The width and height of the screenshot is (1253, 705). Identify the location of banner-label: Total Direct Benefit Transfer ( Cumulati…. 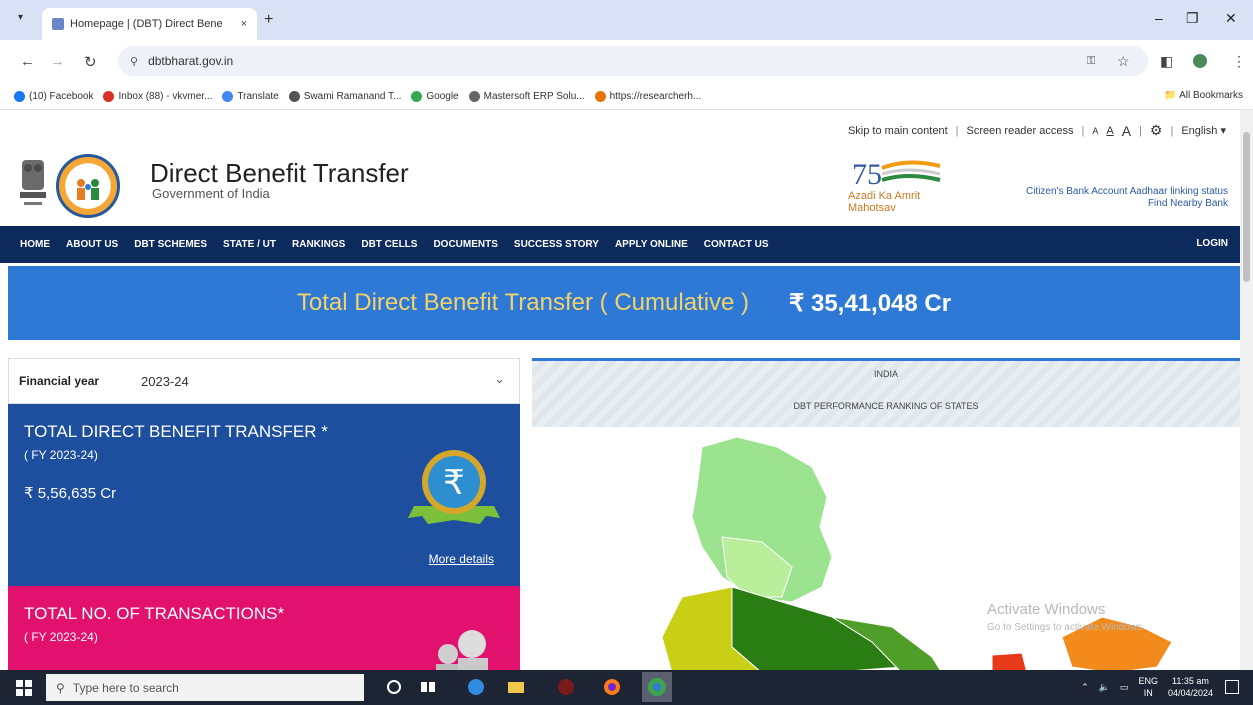
(523, 302).